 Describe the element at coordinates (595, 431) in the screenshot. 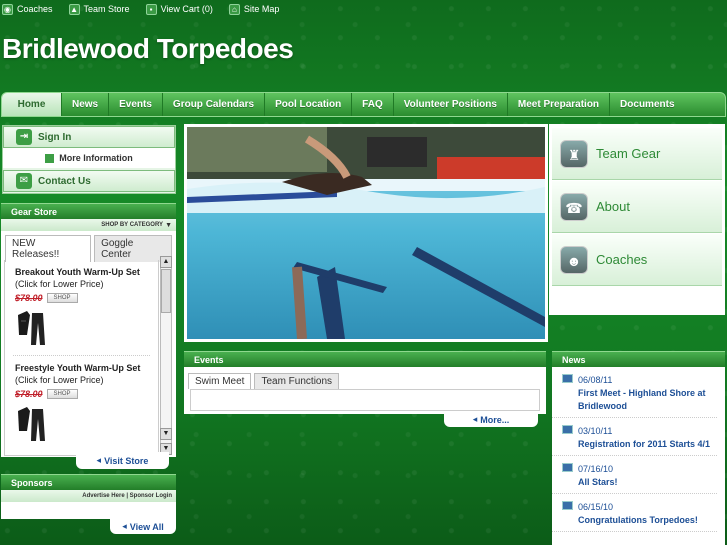

I see `news-date: 03/10/11` at that location.